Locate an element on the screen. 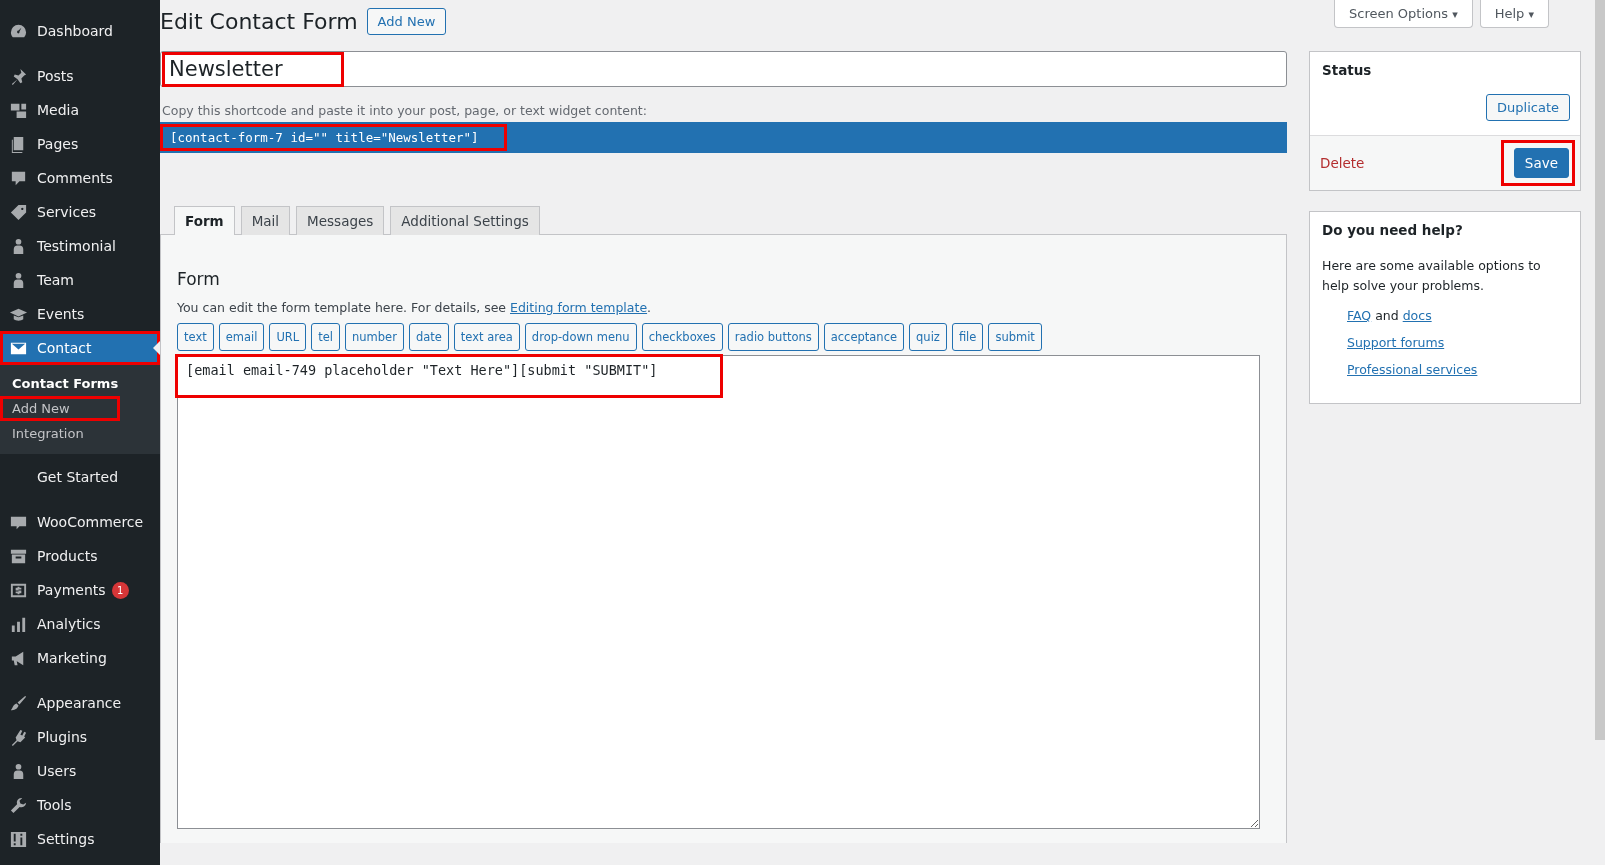 This screenshot has width=1605, height=865. sidebar-item: Plugins is located at coordinates (80, 737).